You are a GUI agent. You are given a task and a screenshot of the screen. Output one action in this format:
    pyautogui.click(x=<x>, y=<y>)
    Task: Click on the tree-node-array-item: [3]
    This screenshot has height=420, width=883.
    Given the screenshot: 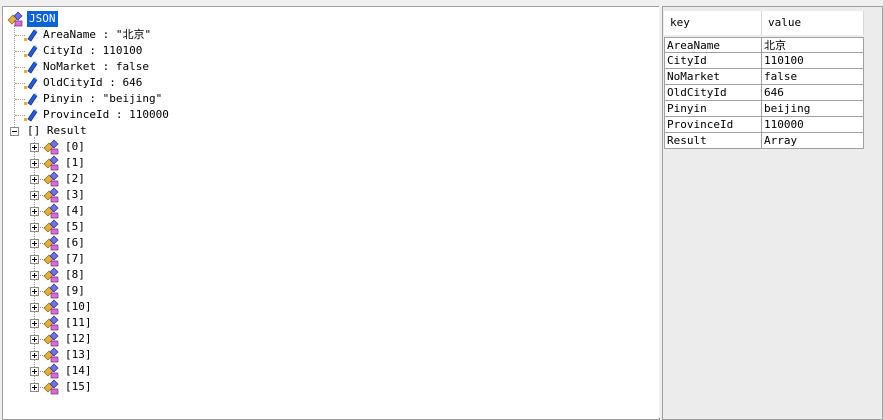 What is the action you would take?
    pyautogui.click(x=87, y=195)
    